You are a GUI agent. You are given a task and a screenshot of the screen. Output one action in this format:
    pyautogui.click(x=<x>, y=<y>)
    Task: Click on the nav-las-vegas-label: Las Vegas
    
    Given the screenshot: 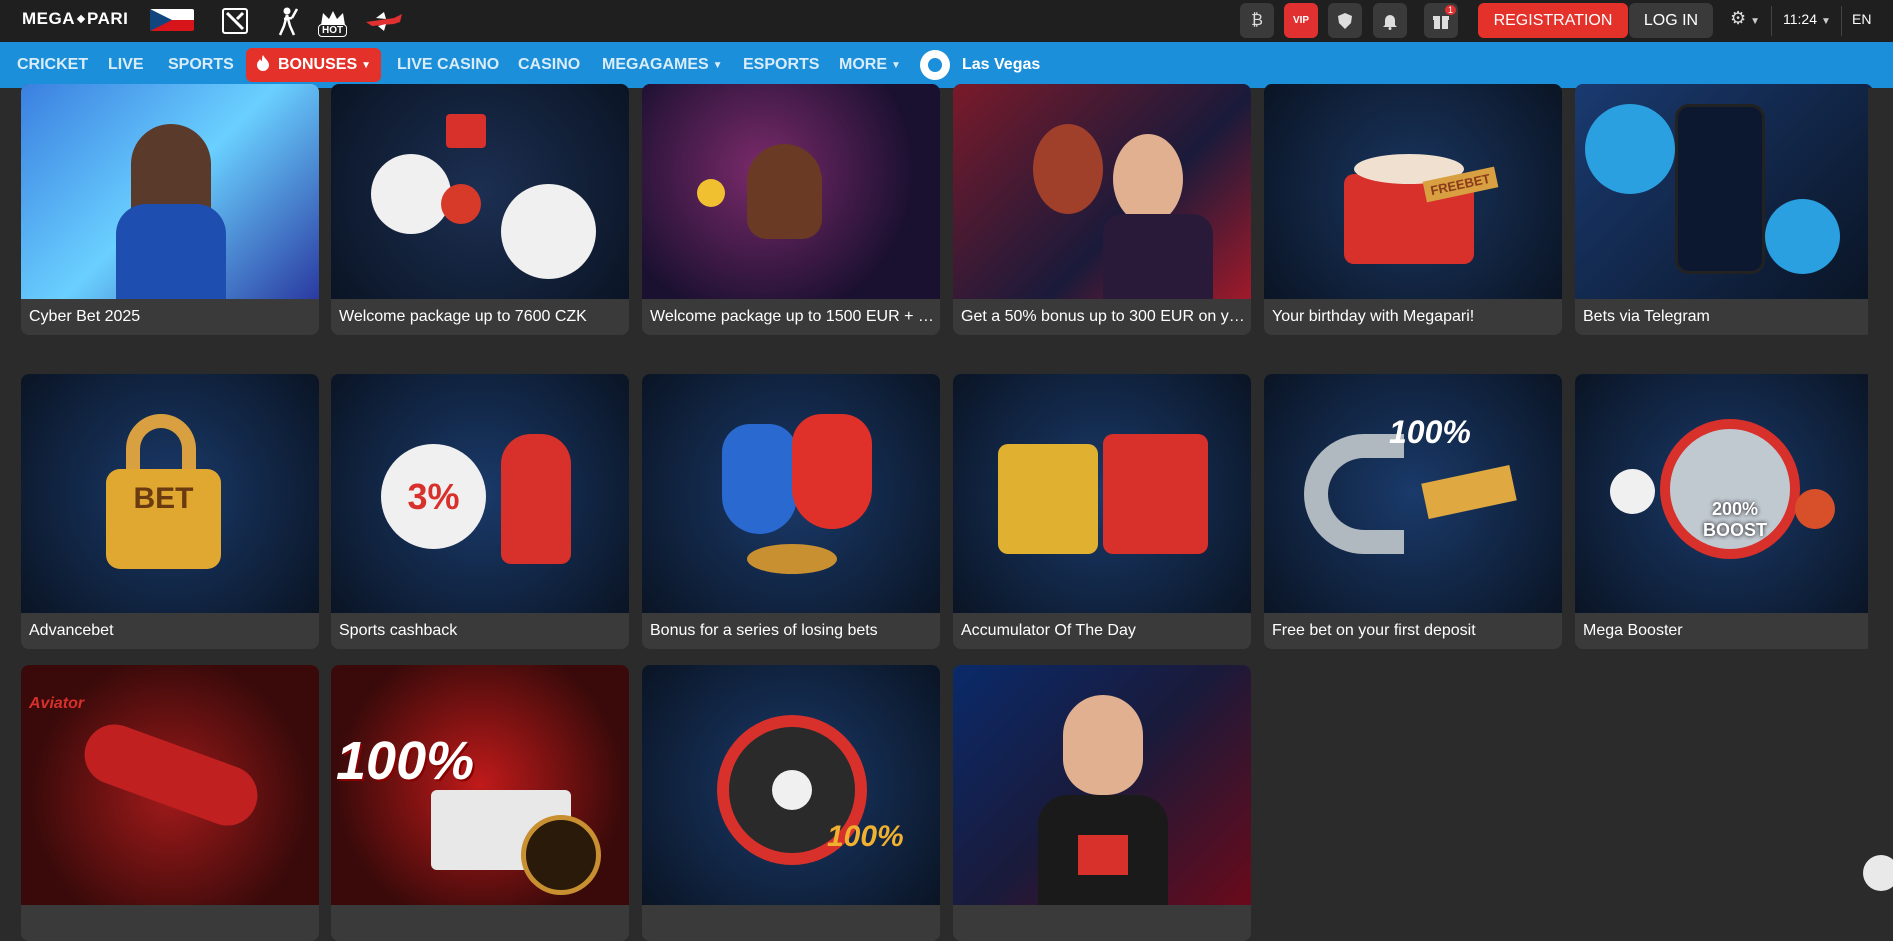 What is the action you would take?
    pyautogui.click(x=1001, y=64)
    